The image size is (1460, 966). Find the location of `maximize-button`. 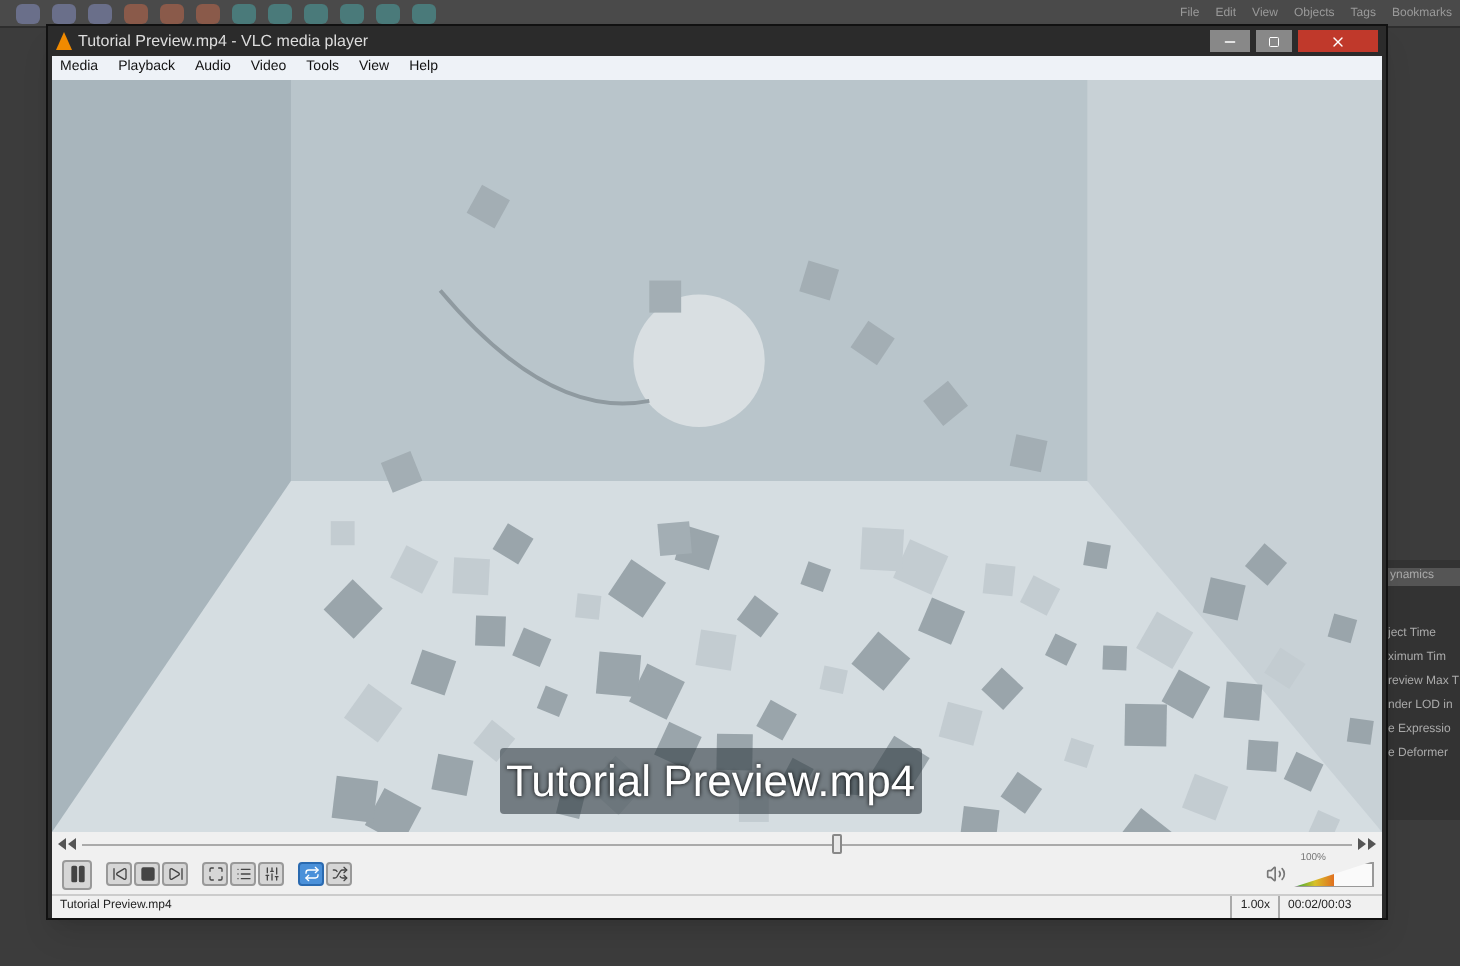

maximize-button is located at coordinates (1274, 41).